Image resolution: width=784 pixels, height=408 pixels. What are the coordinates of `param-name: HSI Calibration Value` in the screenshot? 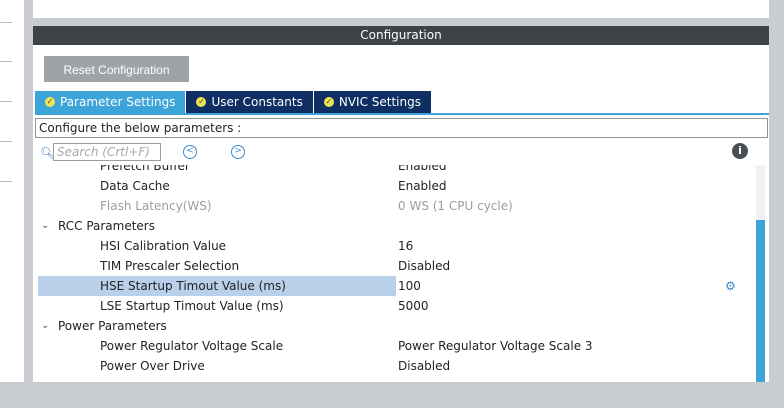 It's located at (163, 246).